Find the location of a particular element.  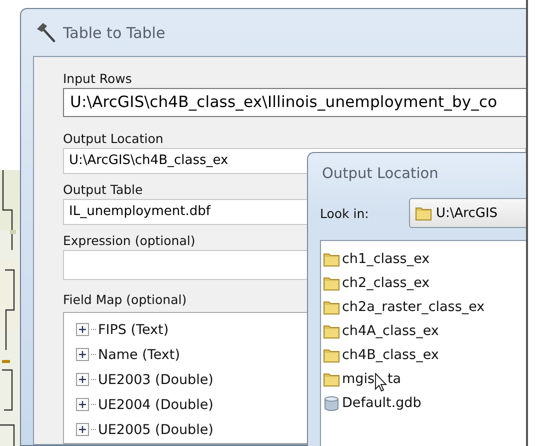

field-label: Output Location is located at coordinates (113, 139).